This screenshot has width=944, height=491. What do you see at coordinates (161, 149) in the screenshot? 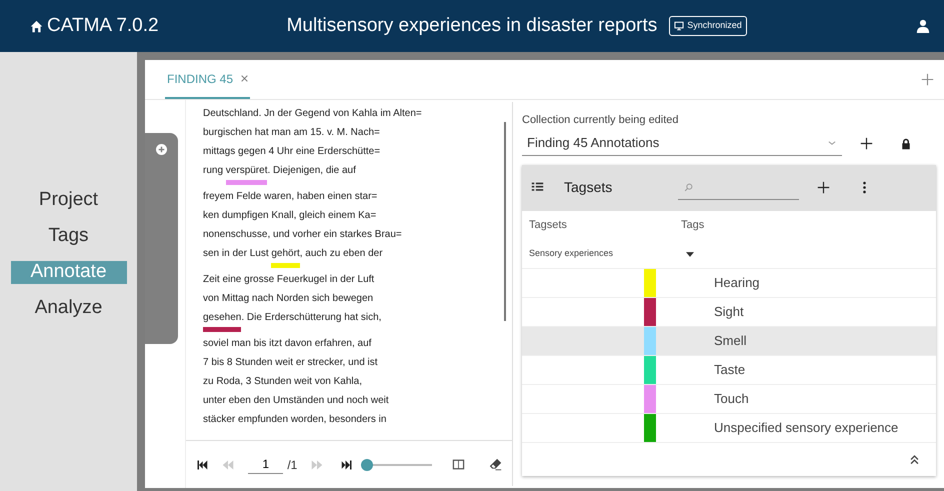
I see `add-circle-icon` at bounding box center [161, 149].